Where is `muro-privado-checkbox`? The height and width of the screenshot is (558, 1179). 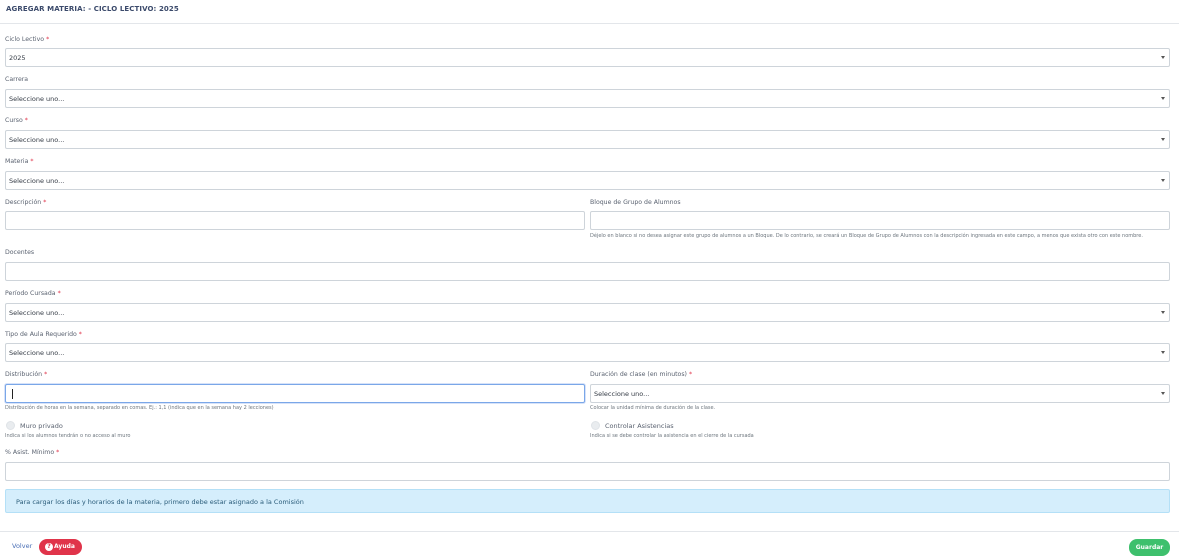
muro-privado-checkbox is located at coordinates (10, 425).